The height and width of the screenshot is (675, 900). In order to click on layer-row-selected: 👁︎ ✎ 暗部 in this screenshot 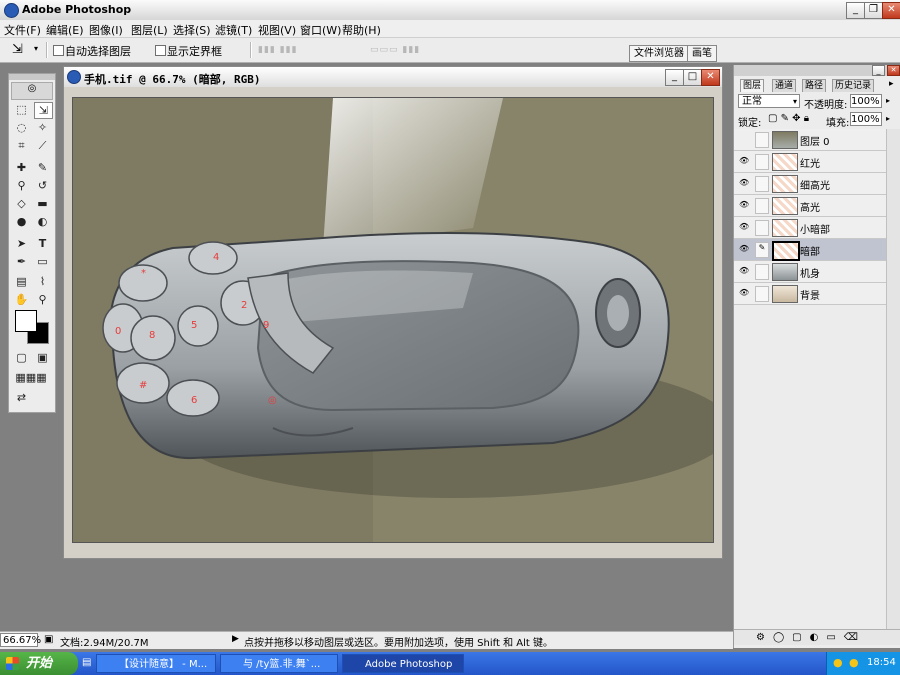, I will do `click(810, 250)`.